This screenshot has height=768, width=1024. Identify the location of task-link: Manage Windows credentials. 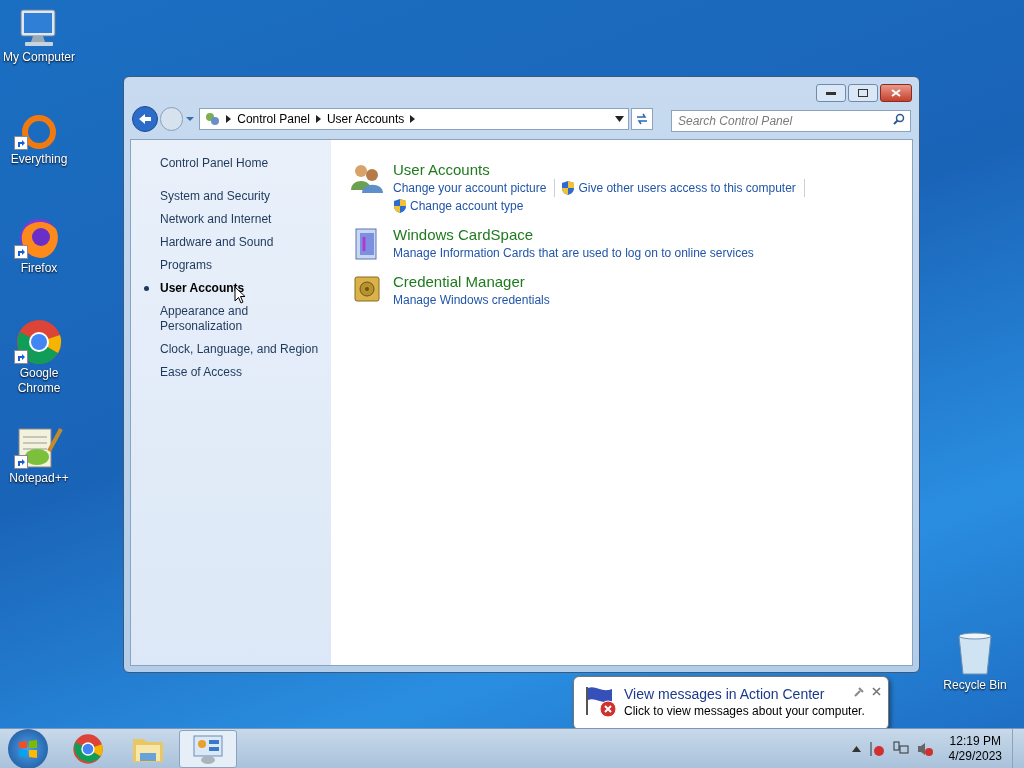
(471, 300).